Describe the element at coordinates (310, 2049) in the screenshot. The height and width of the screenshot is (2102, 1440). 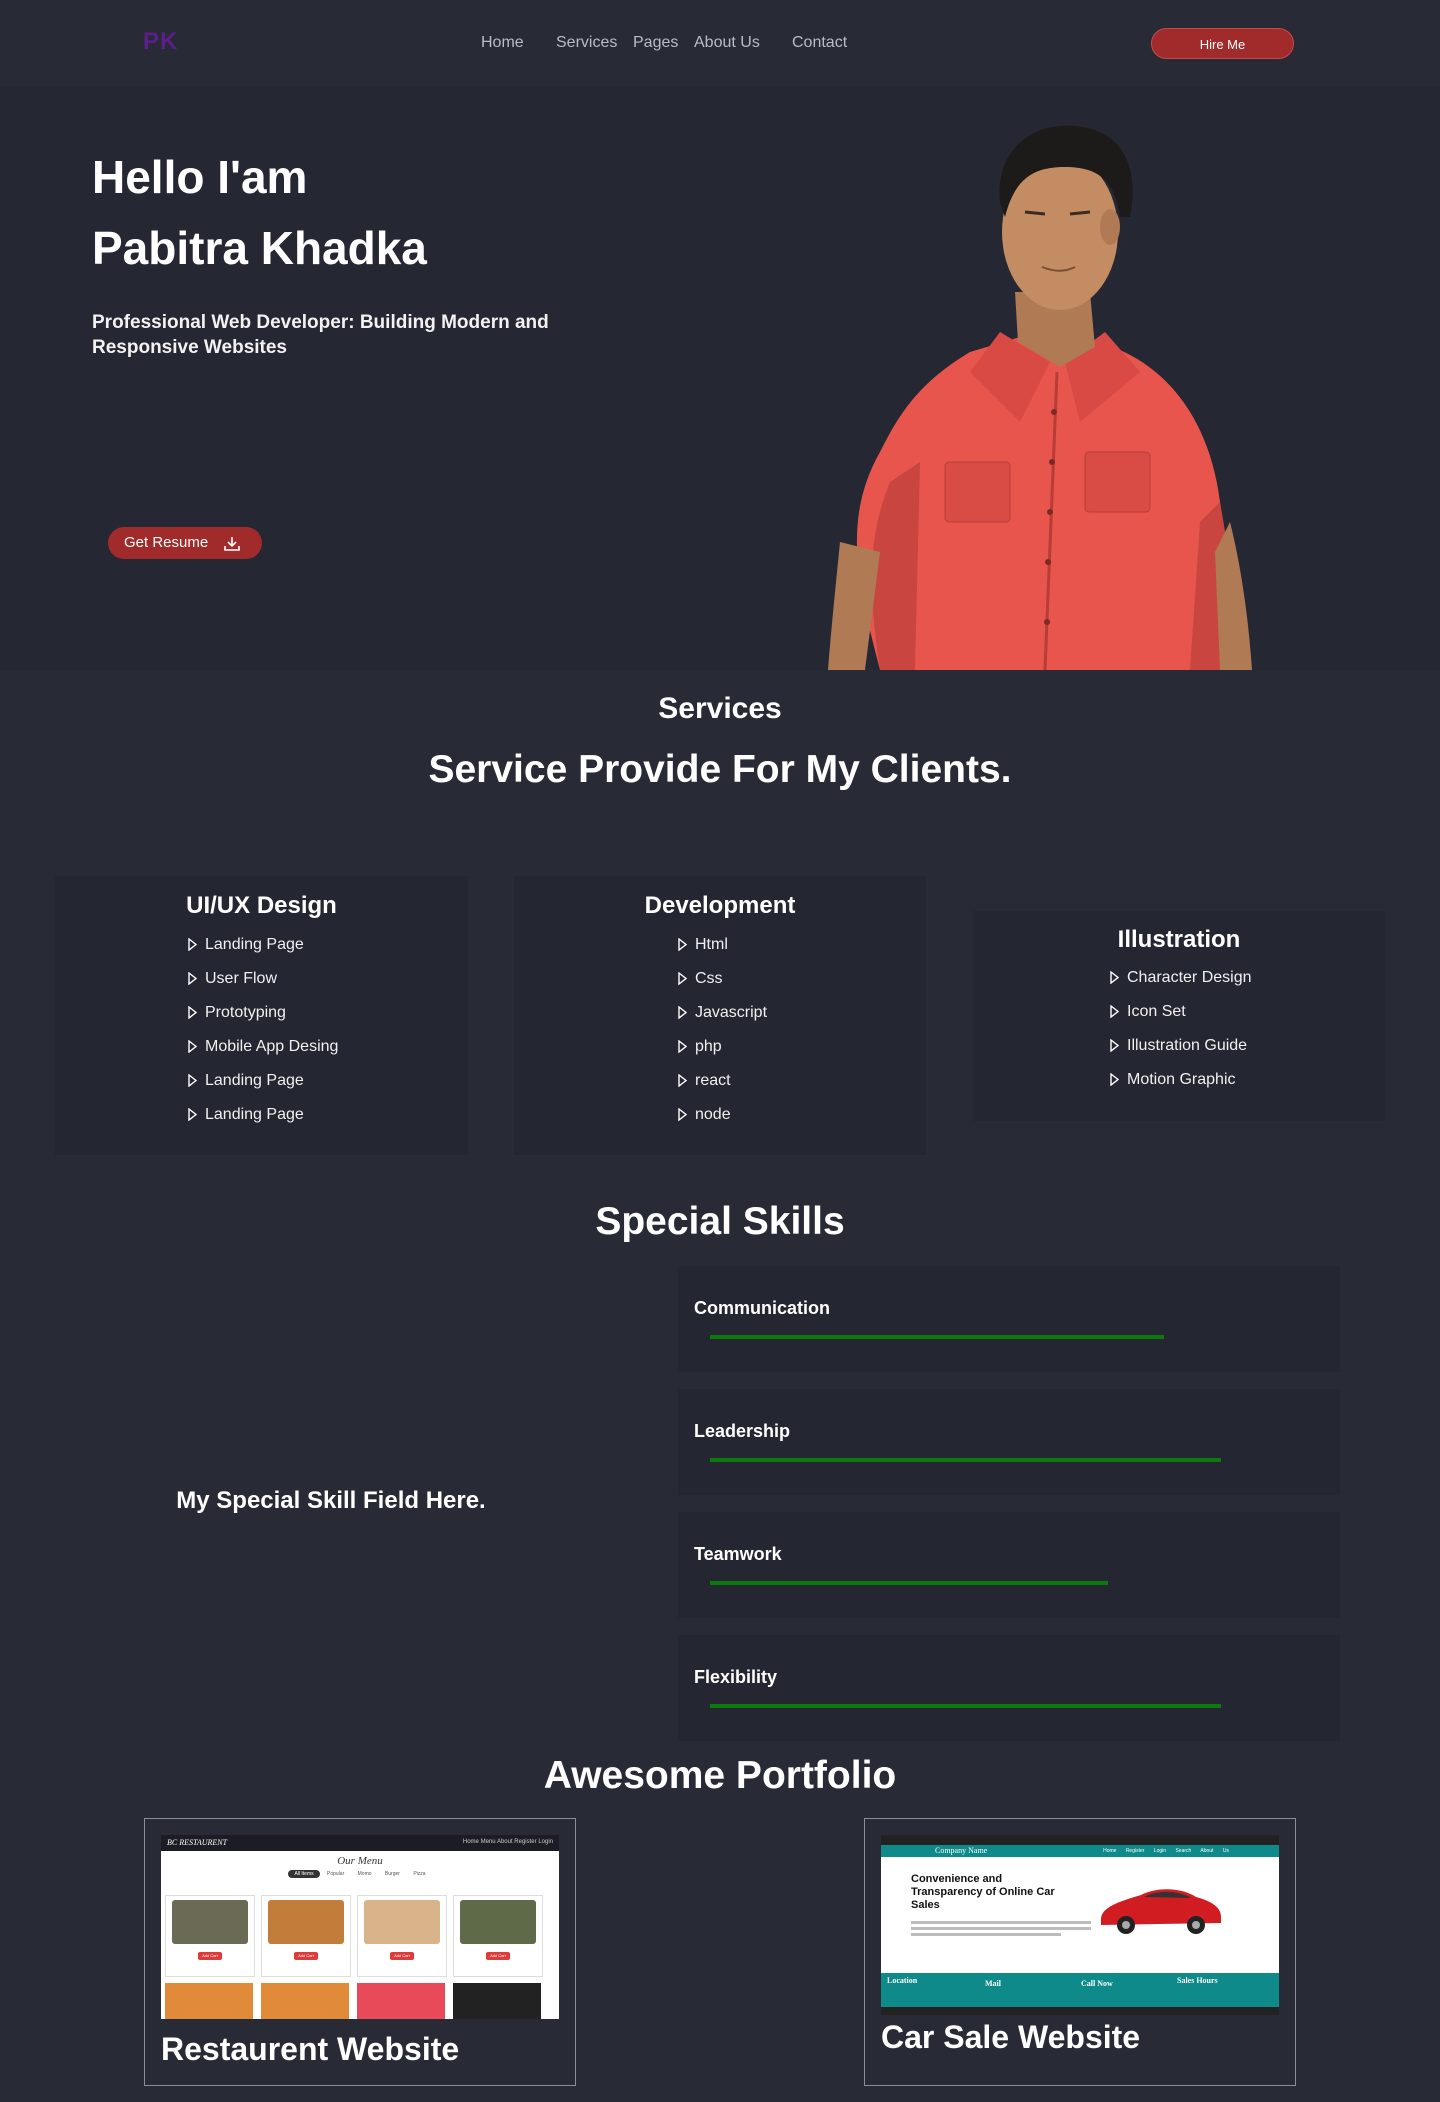
I see `portfolio-item-name: Restaurent Website` at that location.